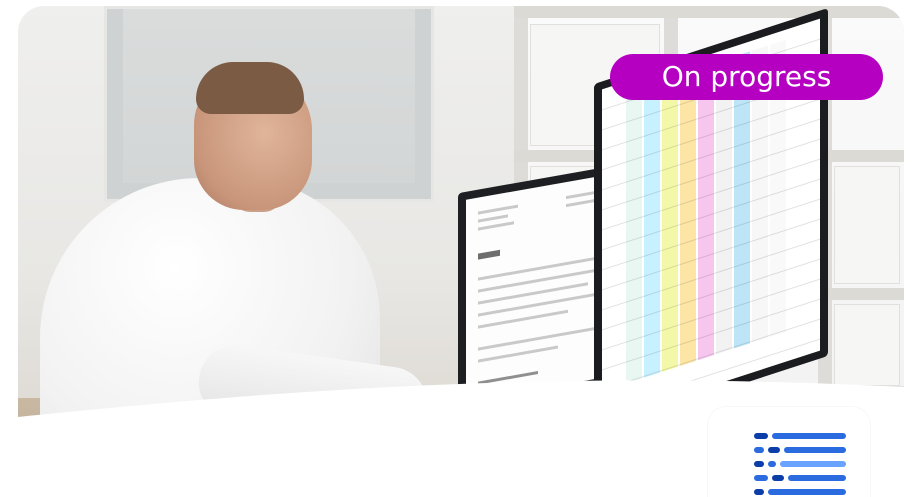 Image resolution: width=919 pixels, height=497 pixels. What do you see at coordinates (800, 464) in the screenshot?
I see `stacked-dash-lines-logo-icon` at bounding box center [800, 464].